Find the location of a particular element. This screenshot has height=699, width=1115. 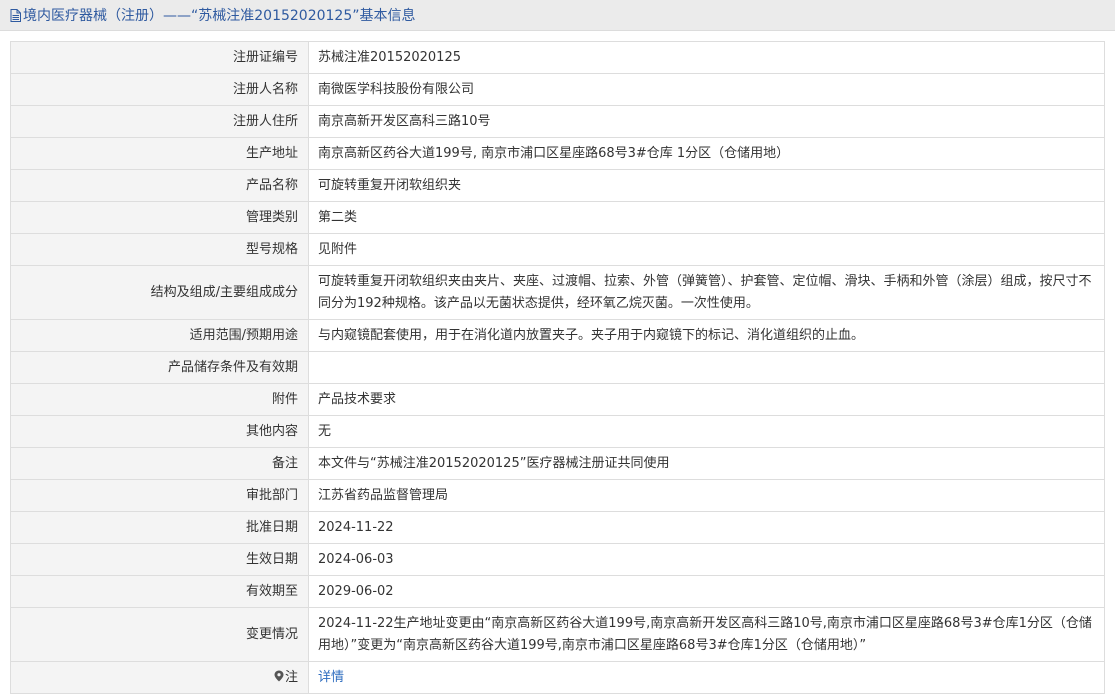

table-row-management-category: 管理类别 第二类 is located at coordinates (557, 217).